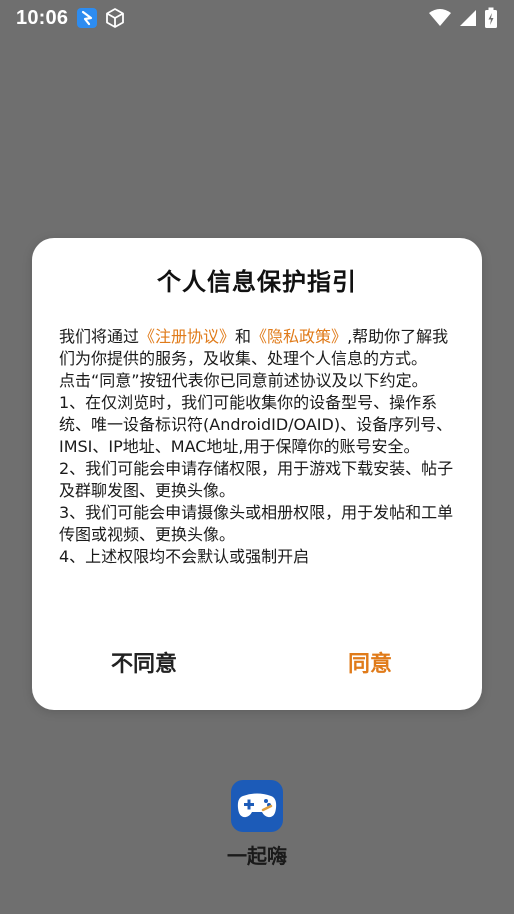 The width and height of the screenshot is (514, 914). I want to click on app-name: 一起嗨, so click(257, 856).